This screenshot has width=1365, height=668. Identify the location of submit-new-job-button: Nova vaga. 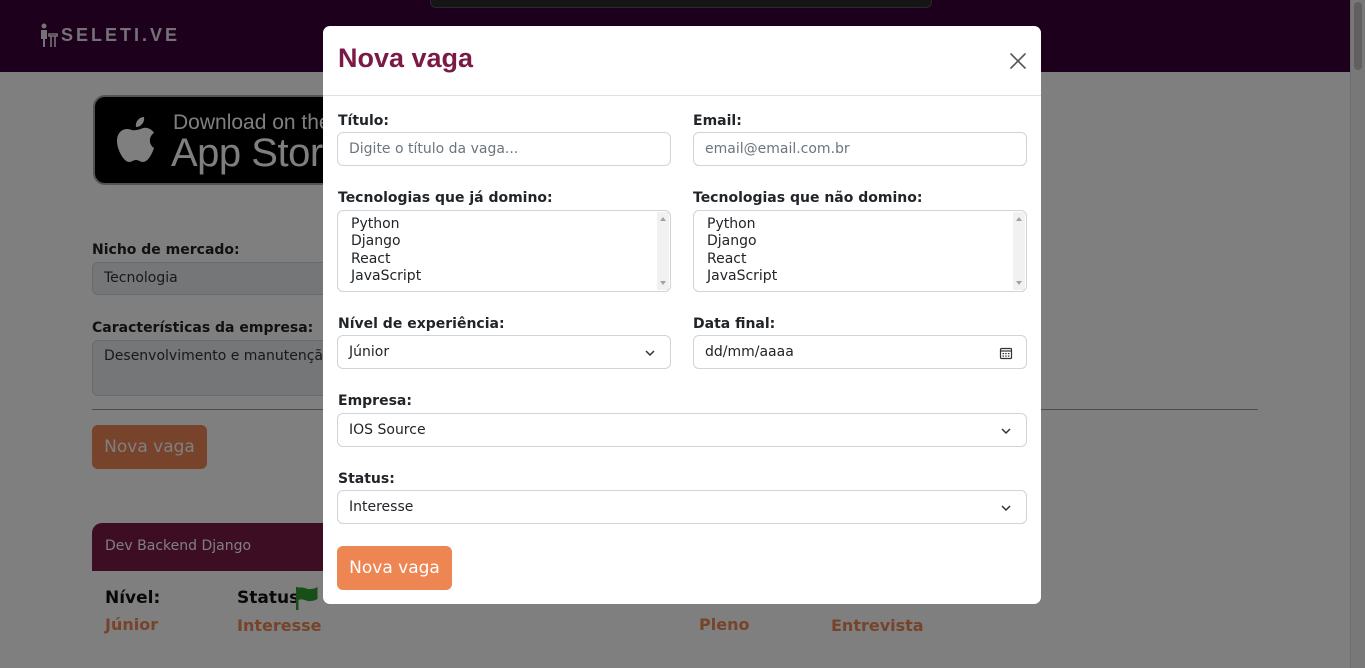
(394, 568).